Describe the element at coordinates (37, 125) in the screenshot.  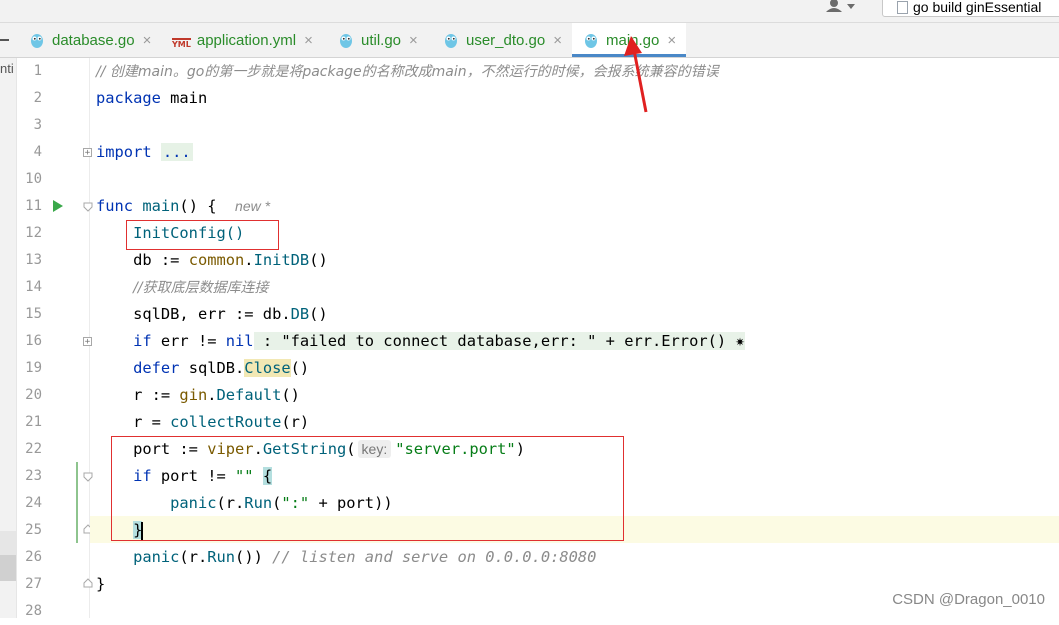
I see `line-number: 3` at that location.